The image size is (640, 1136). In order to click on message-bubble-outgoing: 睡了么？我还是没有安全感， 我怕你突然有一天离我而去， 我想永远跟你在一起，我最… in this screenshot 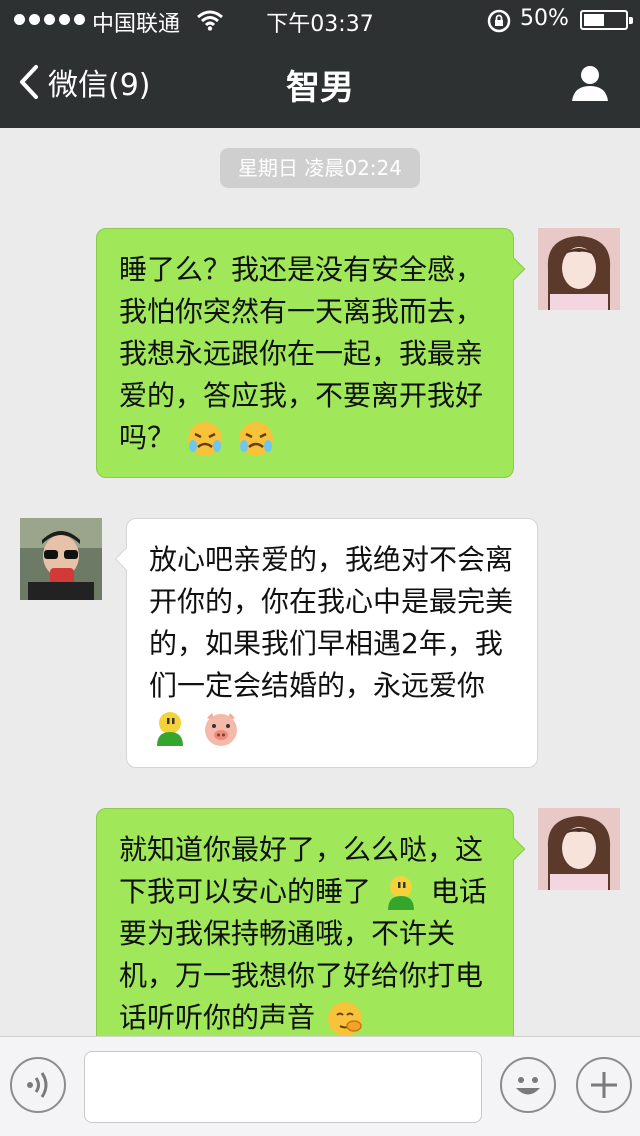, I will do `click(311, 353)`.